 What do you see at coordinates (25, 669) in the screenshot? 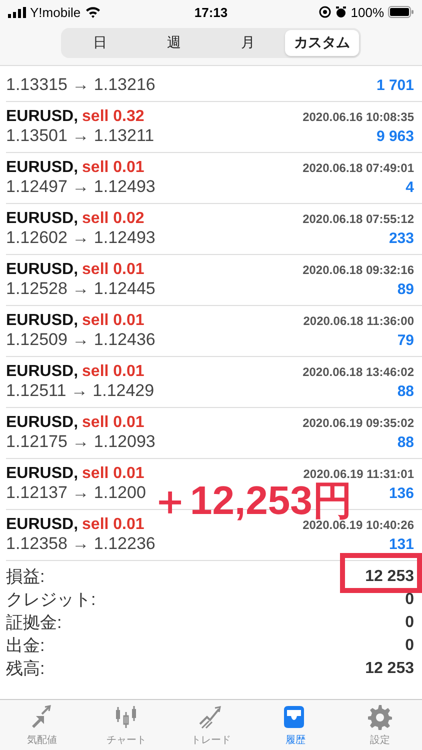
I see `summary-label: 残高:` at bounding box center [25, 669].